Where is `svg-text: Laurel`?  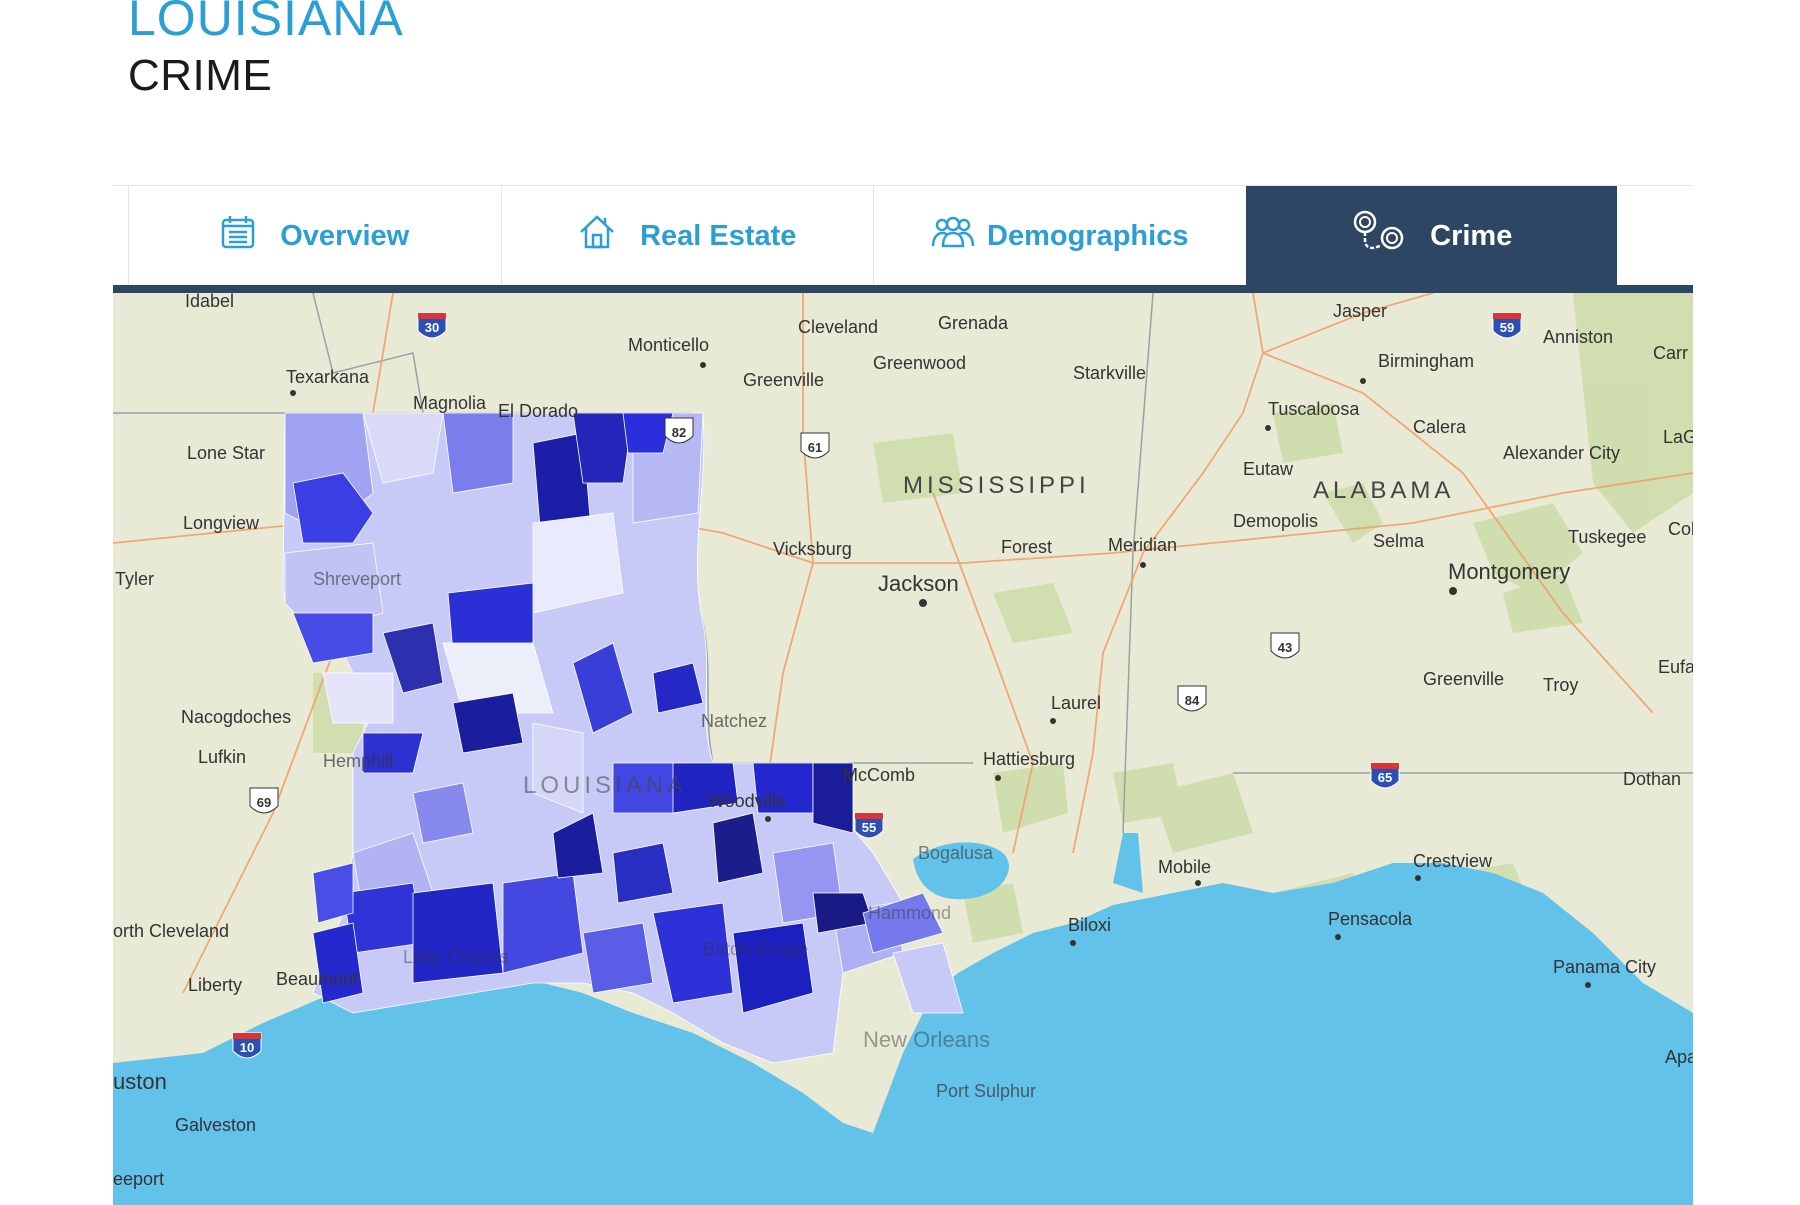 svg-text: Laurel is located at coordinates (1076, 703).